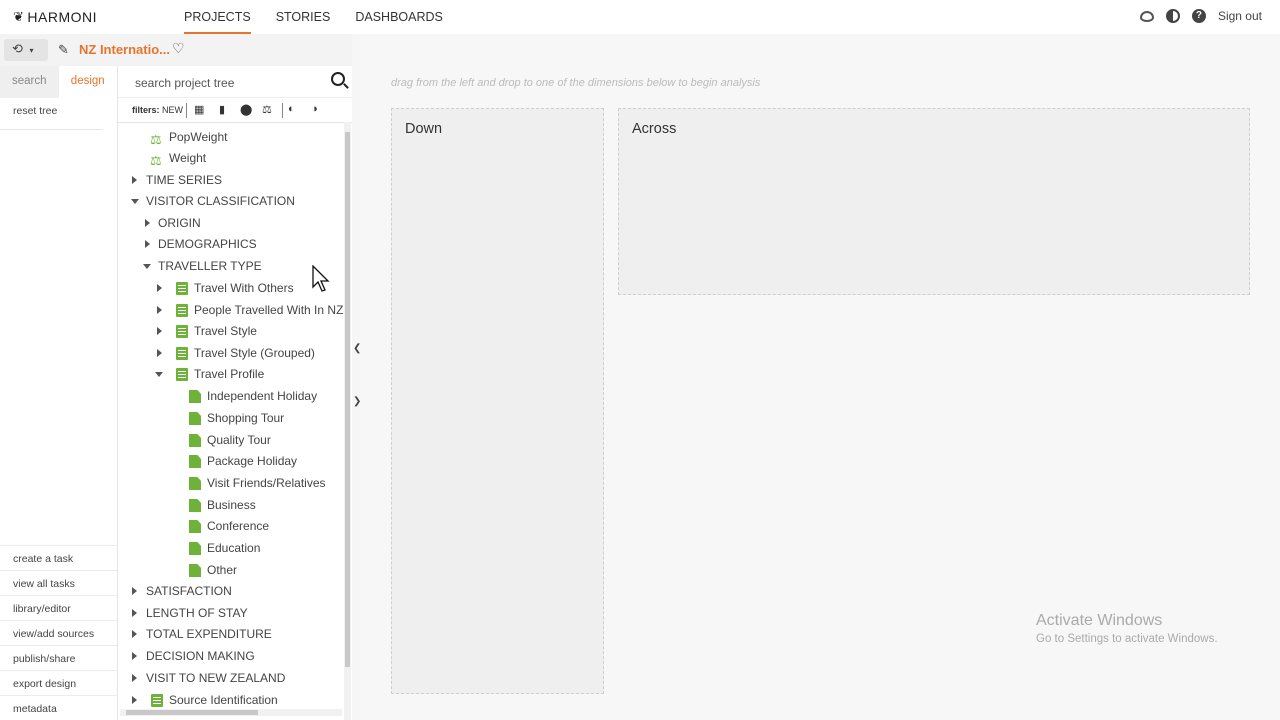 This screenshot has width=1280, height=720. What do you see at coordinates (201, 244) in the screenshot?
I see `tree-item-demographics: DEMOGRAPHICS` at bounding box center [201, 244].